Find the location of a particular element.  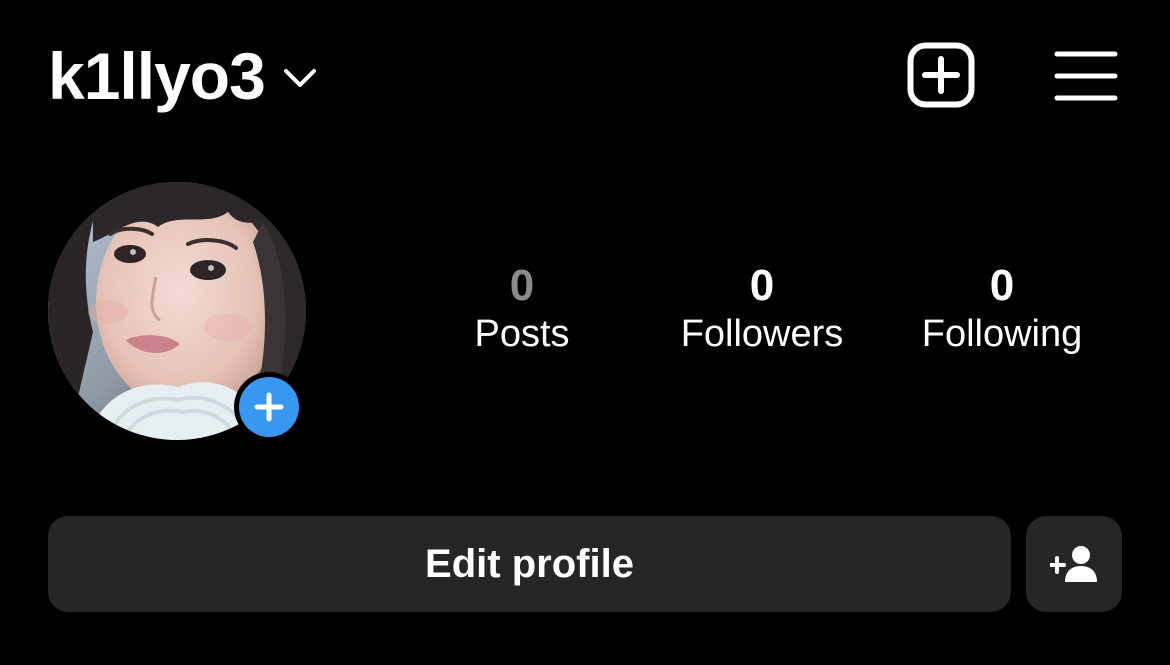

username: k1llyo3 is located at coordinates (157, 76).